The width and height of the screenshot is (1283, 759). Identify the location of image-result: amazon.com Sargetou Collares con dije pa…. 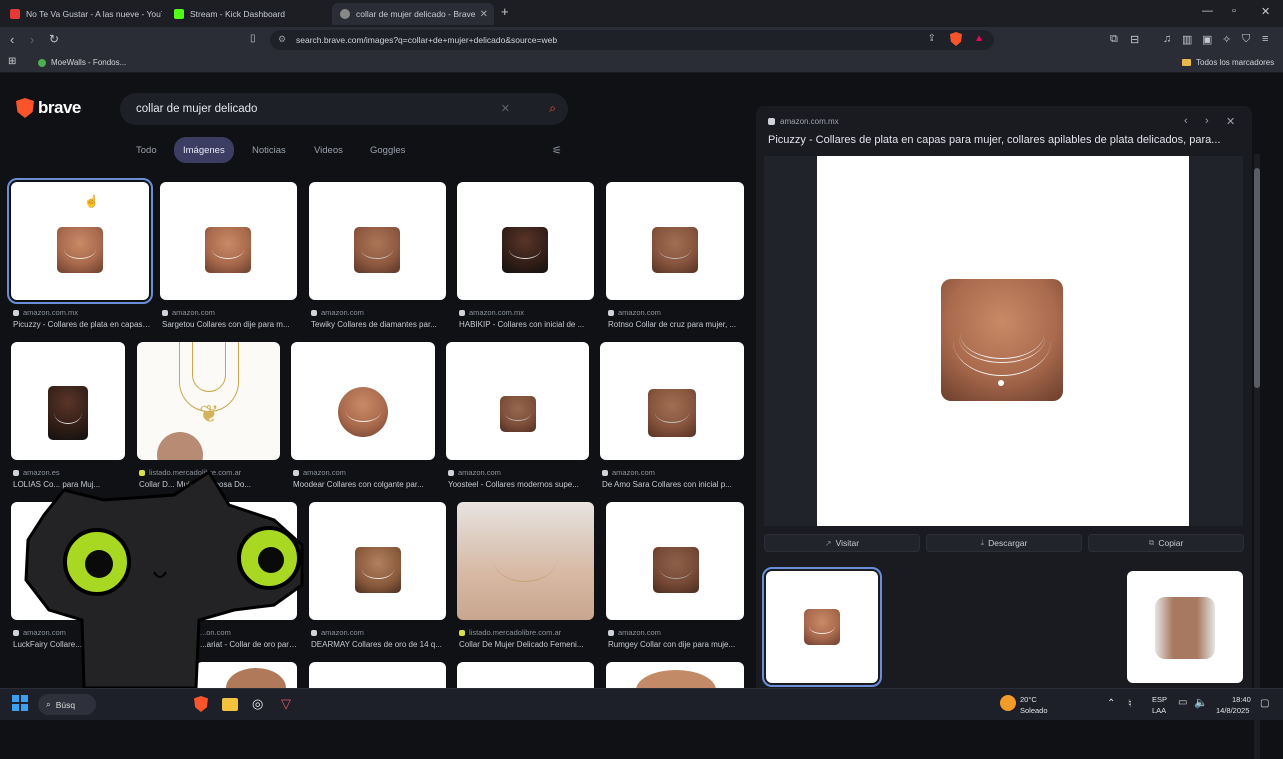
(228, 257).